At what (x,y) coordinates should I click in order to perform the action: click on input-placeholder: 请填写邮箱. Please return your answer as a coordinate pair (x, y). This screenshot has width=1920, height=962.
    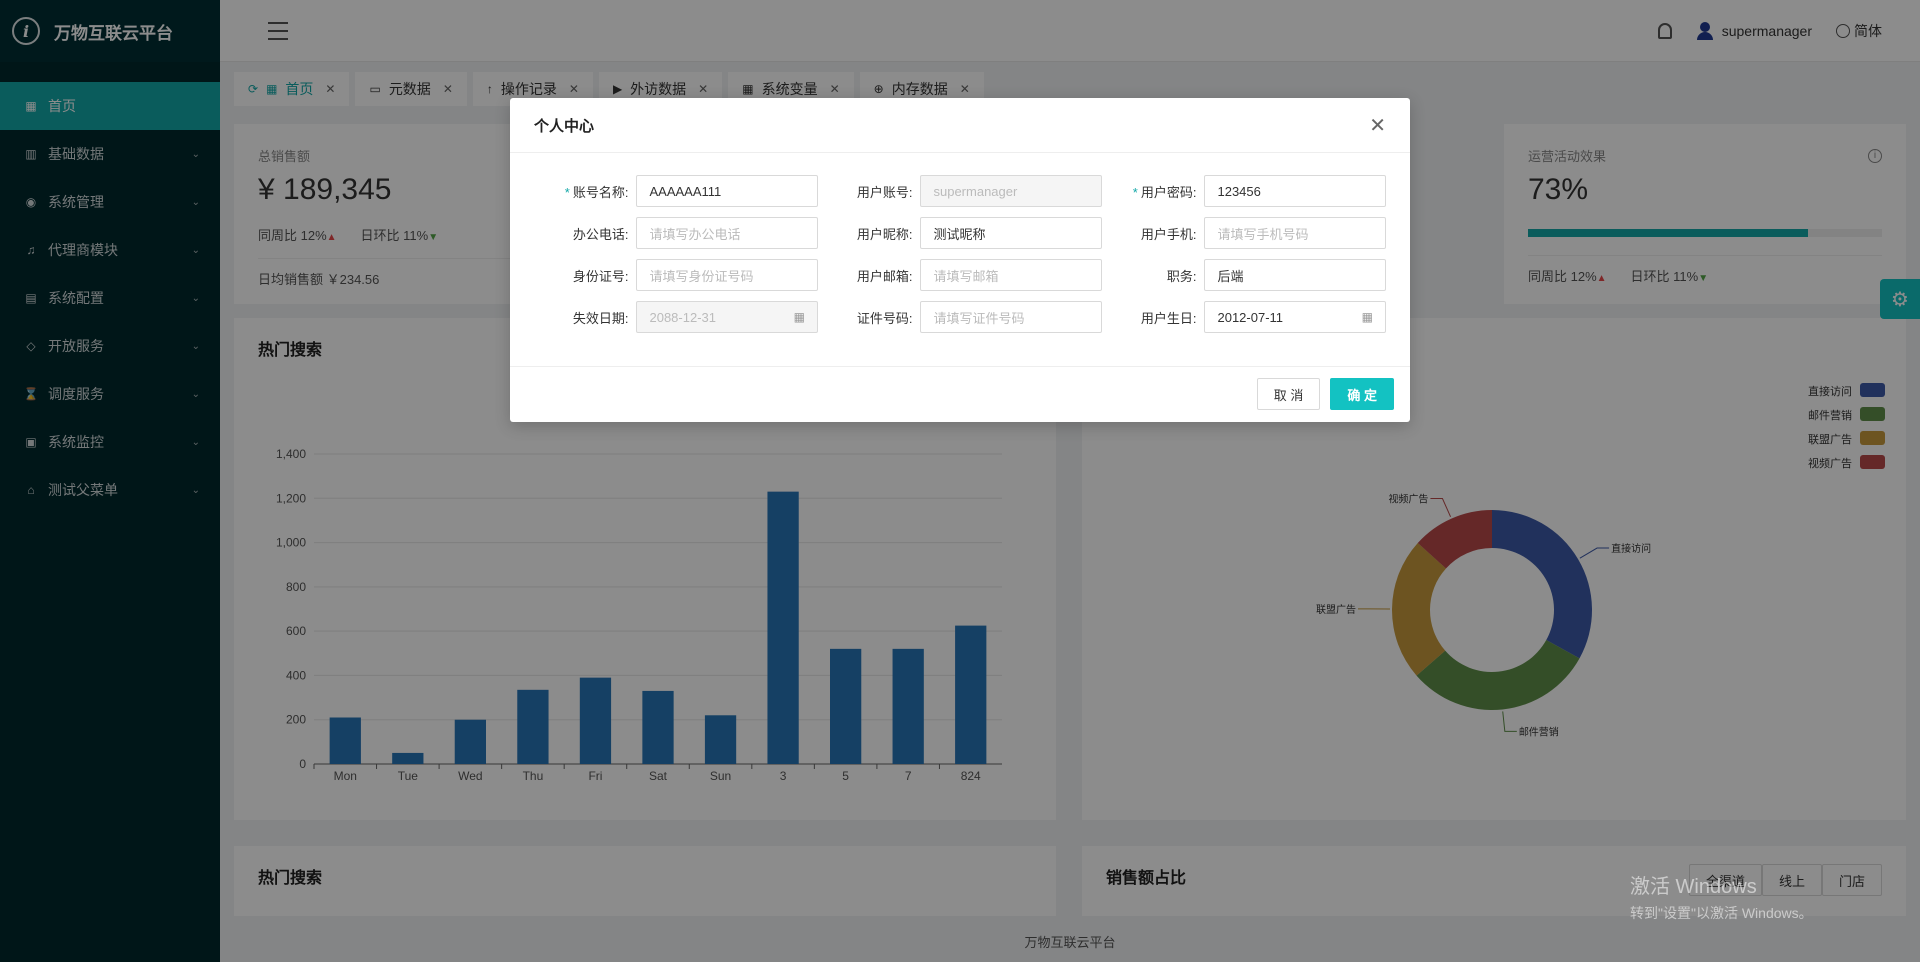
    Looking at the image, I should click on (966, 276).